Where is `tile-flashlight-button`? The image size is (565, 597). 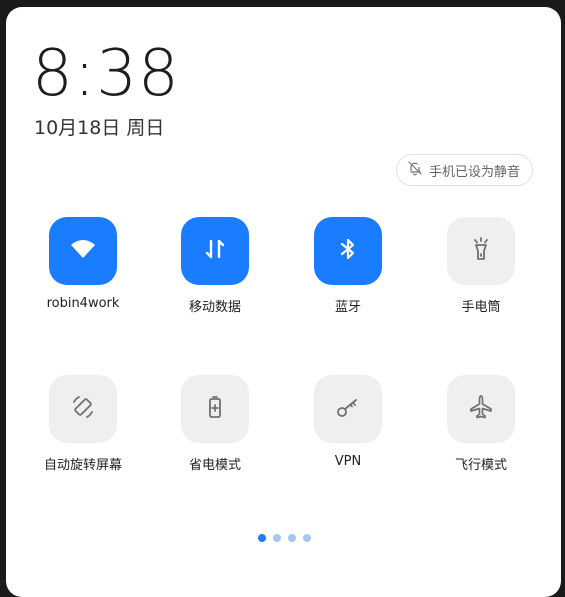 tile-flashlight-button is located at coordinates (481, 251).